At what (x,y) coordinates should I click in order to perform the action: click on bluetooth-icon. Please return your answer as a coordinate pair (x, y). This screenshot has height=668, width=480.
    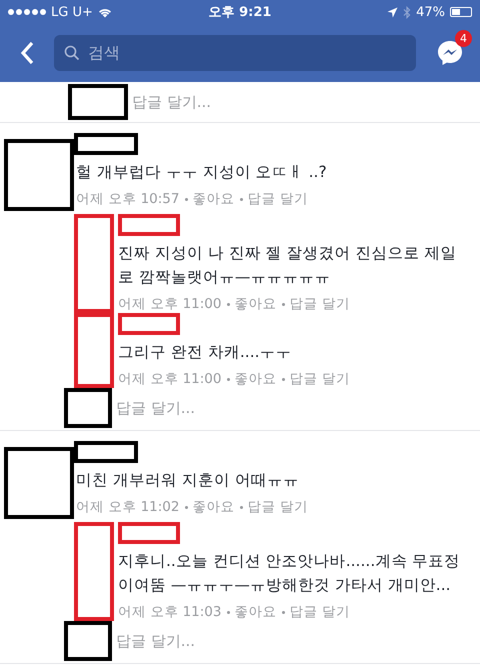
    Looking at the image, I should click on (407, 12).